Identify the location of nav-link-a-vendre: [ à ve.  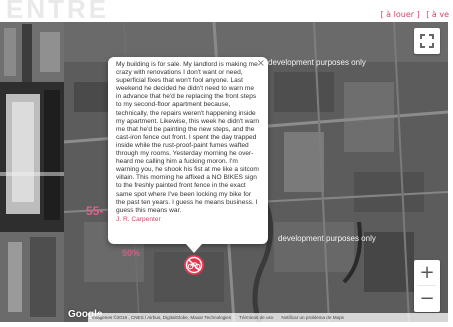
(437, 14).